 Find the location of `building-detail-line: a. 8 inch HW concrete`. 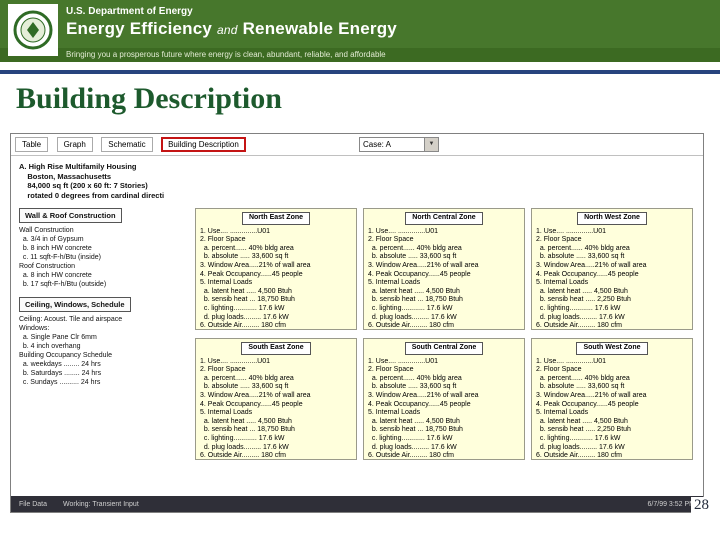

building-detail-line: a. 8 inch HW concrete is located at coordinates (55, 275).